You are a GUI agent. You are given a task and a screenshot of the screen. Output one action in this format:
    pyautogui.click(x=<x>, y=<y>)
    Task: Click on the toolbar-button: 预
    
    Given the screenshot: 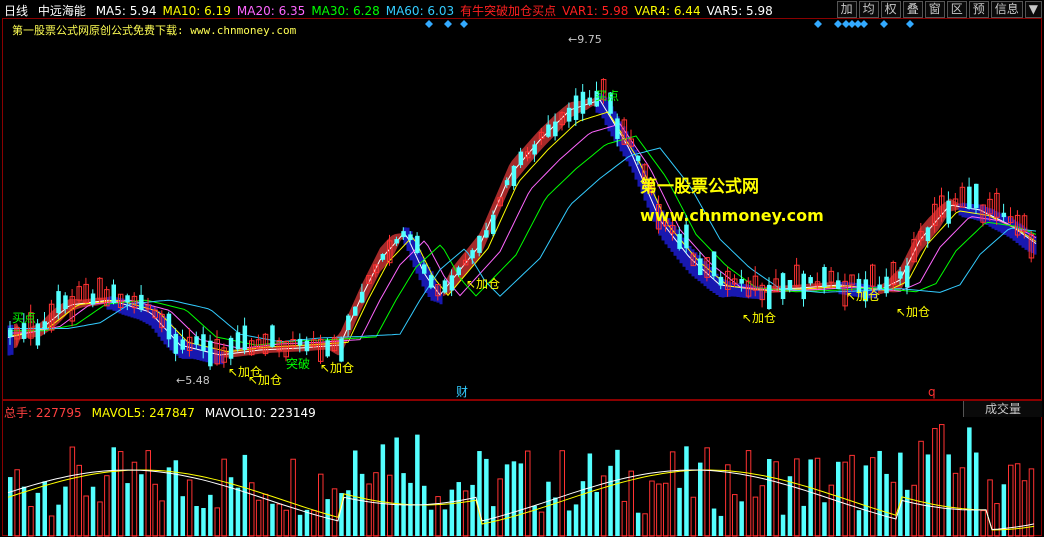 What is the action you would take?
    pyautogui.click(x=978, y=9)
    